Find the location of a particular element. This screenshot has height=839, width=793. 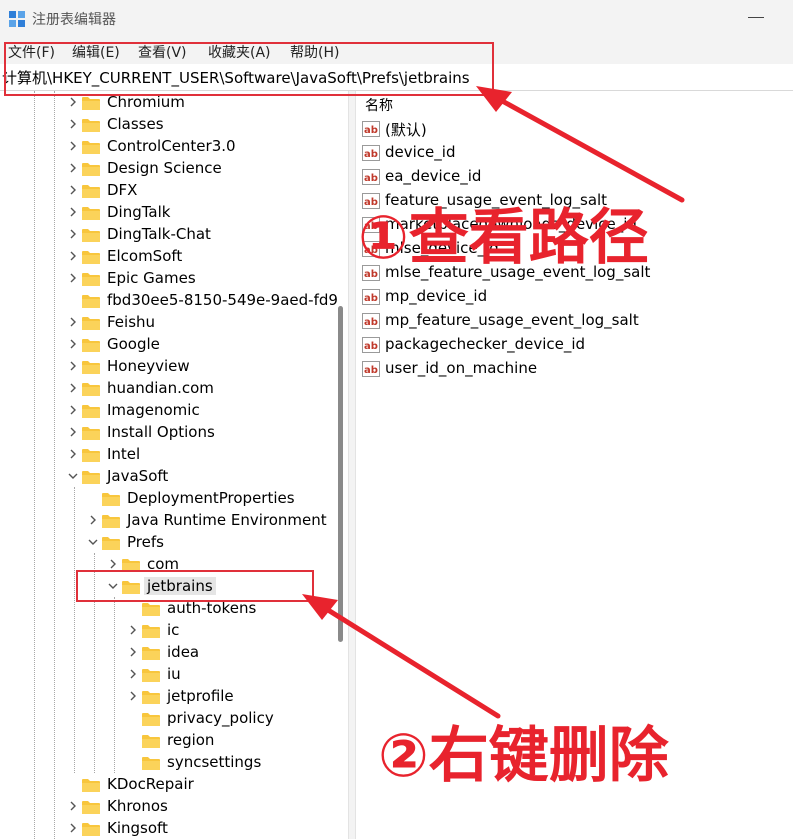

tree-item-label: Design Science is located at coordinates (164, 168).